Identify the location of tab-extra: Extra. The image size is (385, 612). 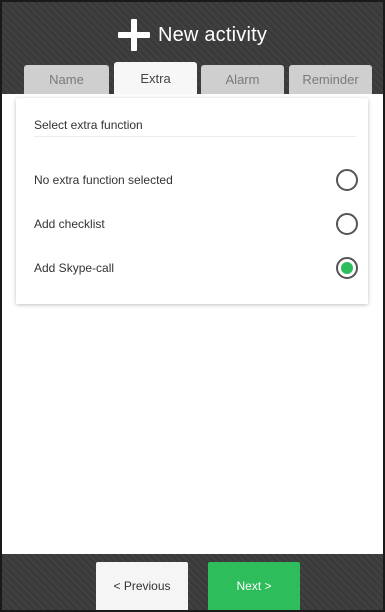
(155, 78).